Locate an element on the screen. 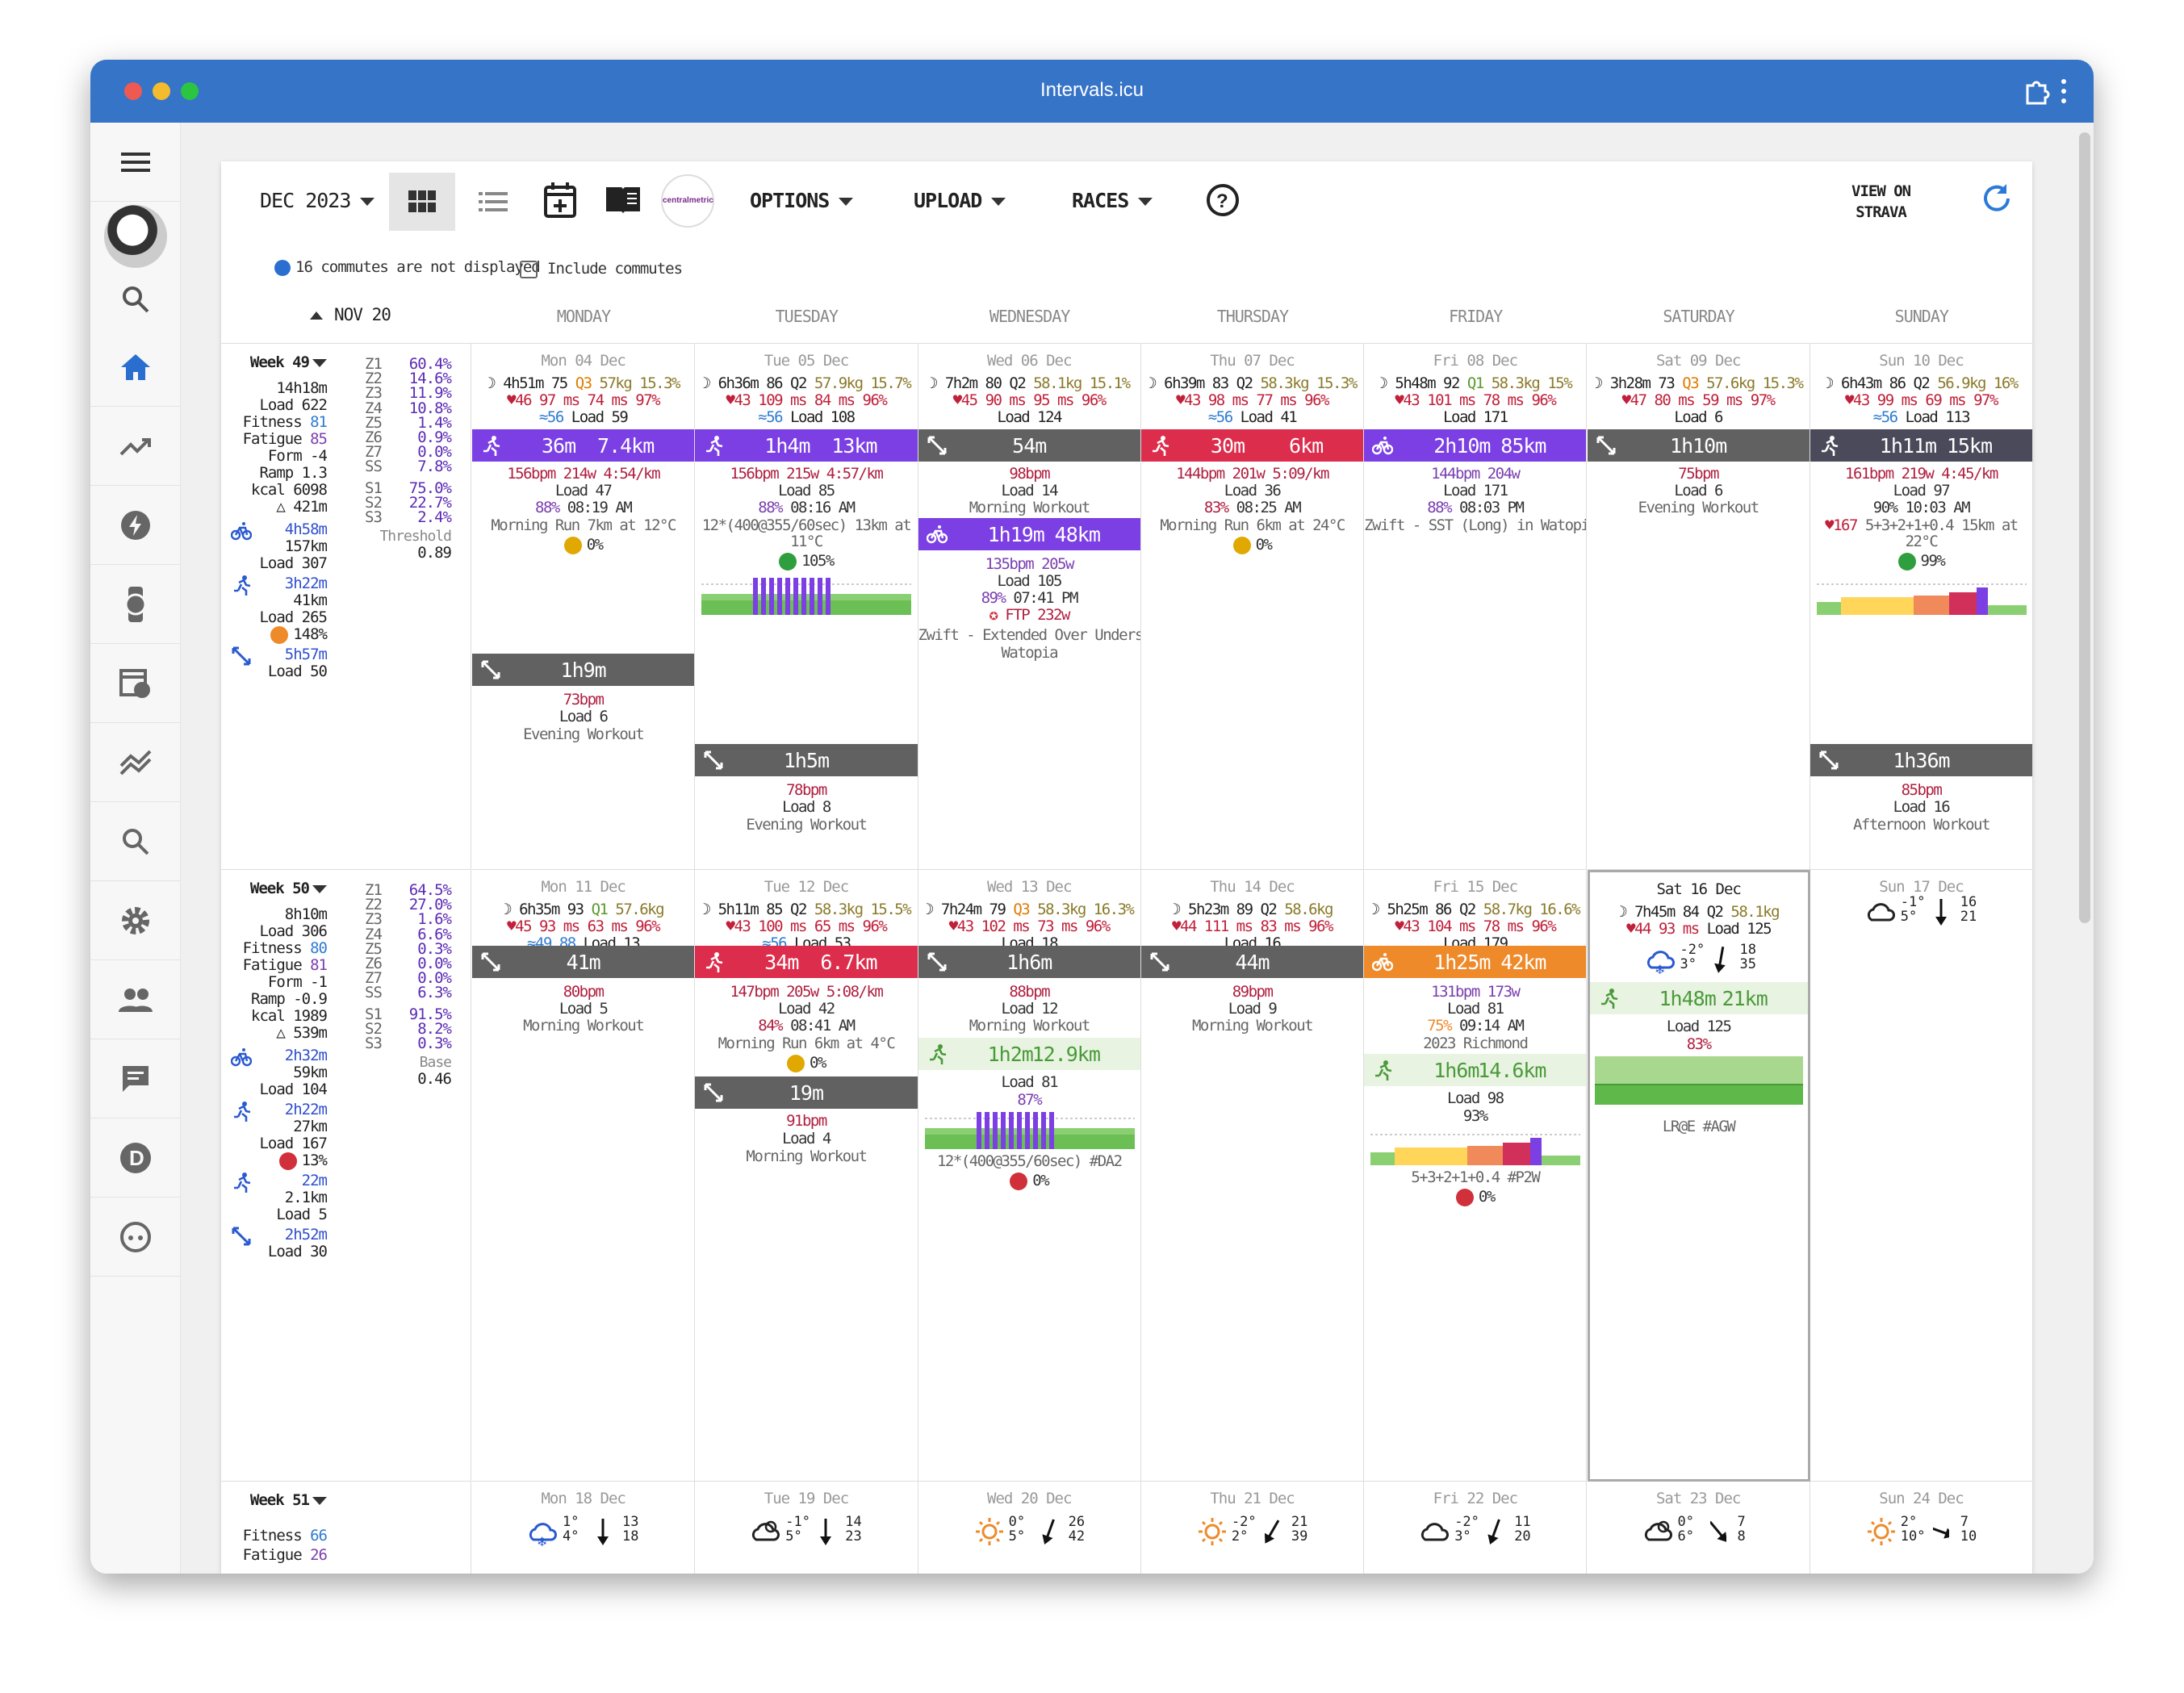  temp-high: 6° is located at coordinates (1685, 1536).